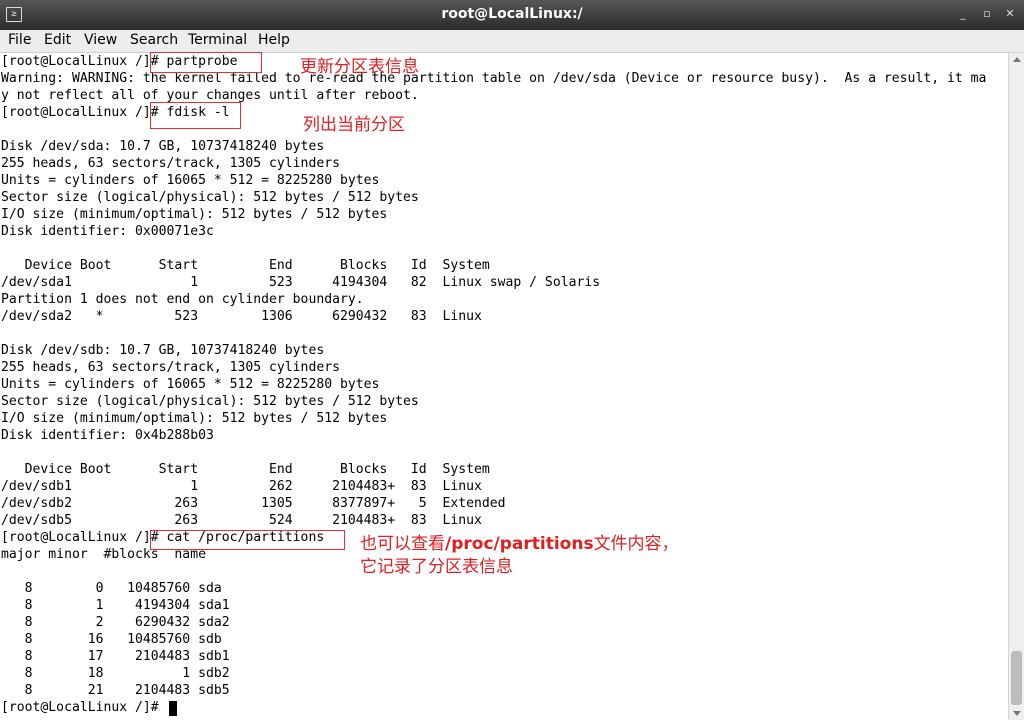  I want to click on terminal-line: /dev/sdb1 1 262 2104483+ 83 Linux, so click(241, 486).